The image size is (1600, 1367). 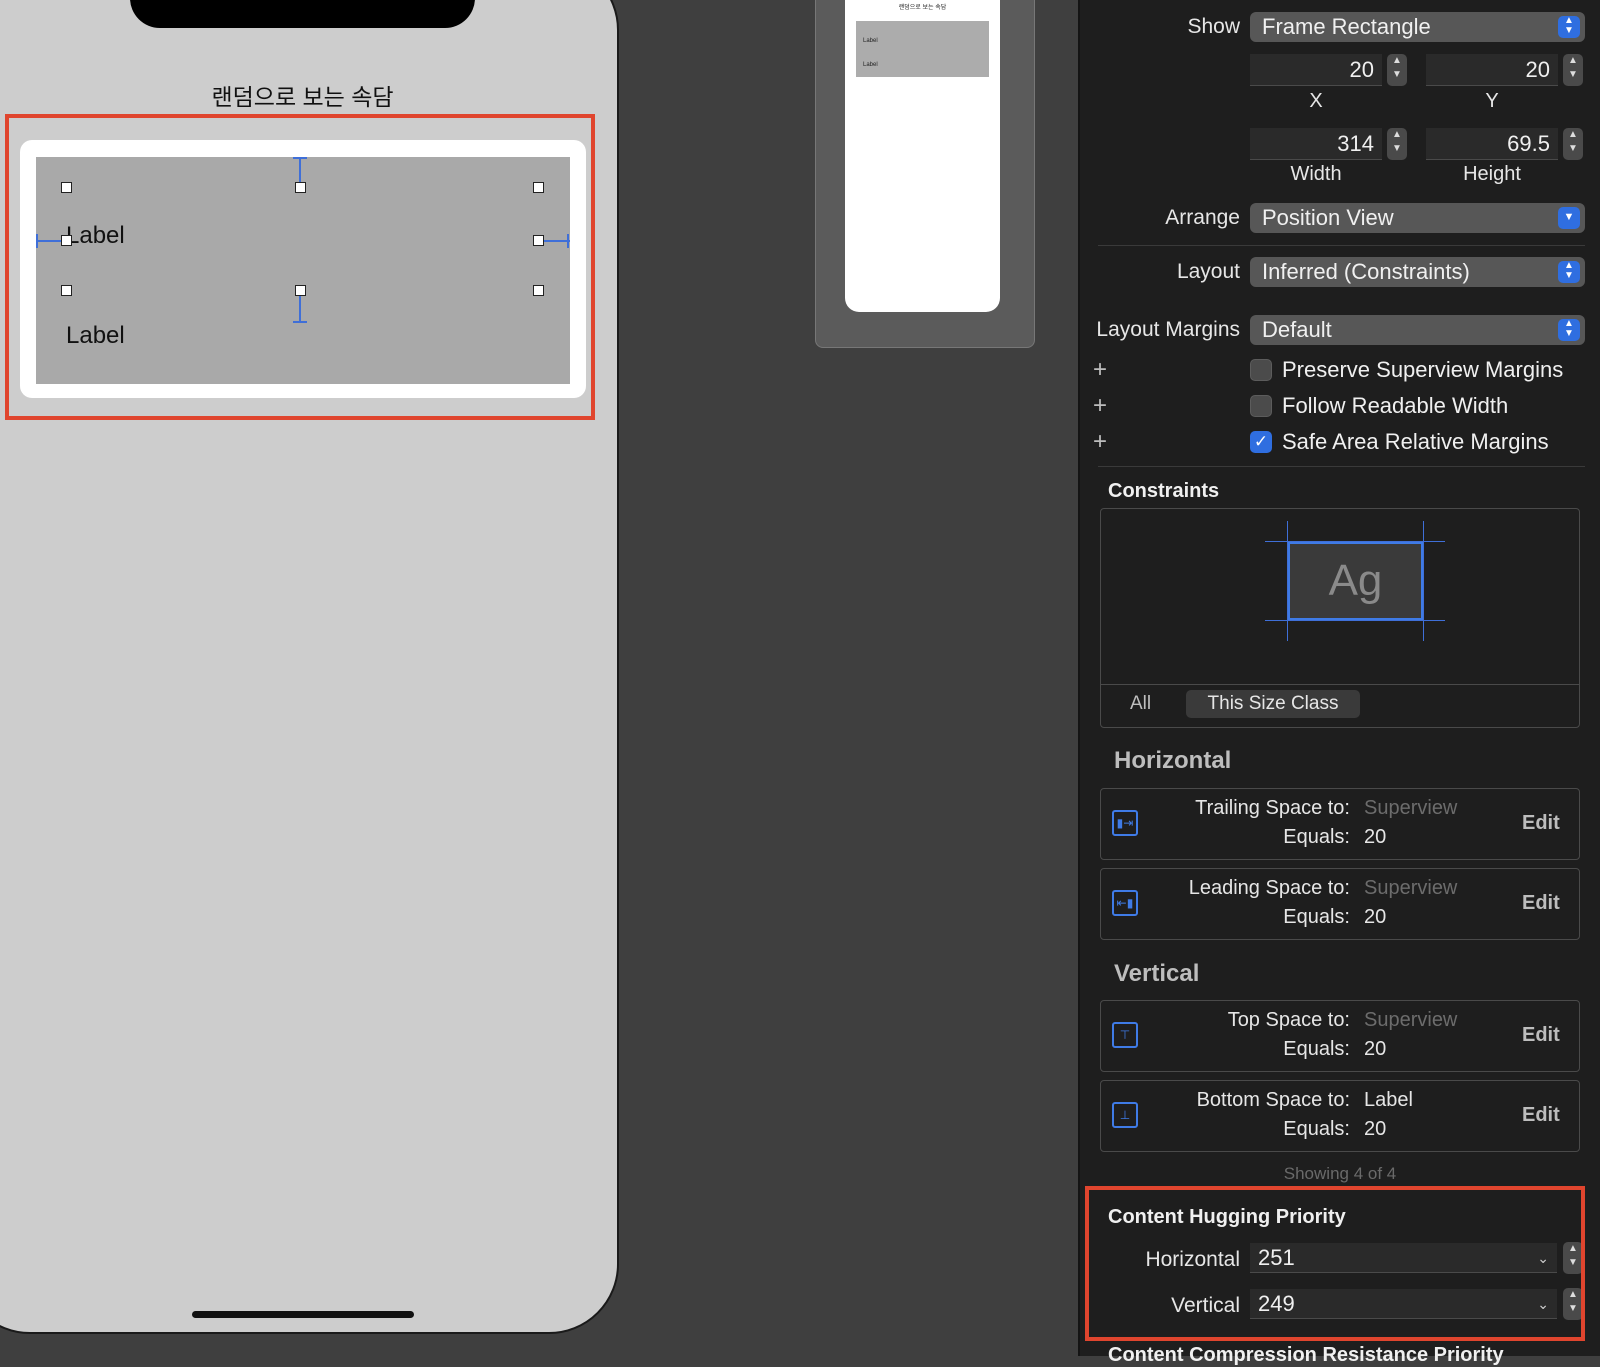 I want to click on layout-popup: Inferred (Constraints) ▲ ▼, so click(x=1417, y=272).